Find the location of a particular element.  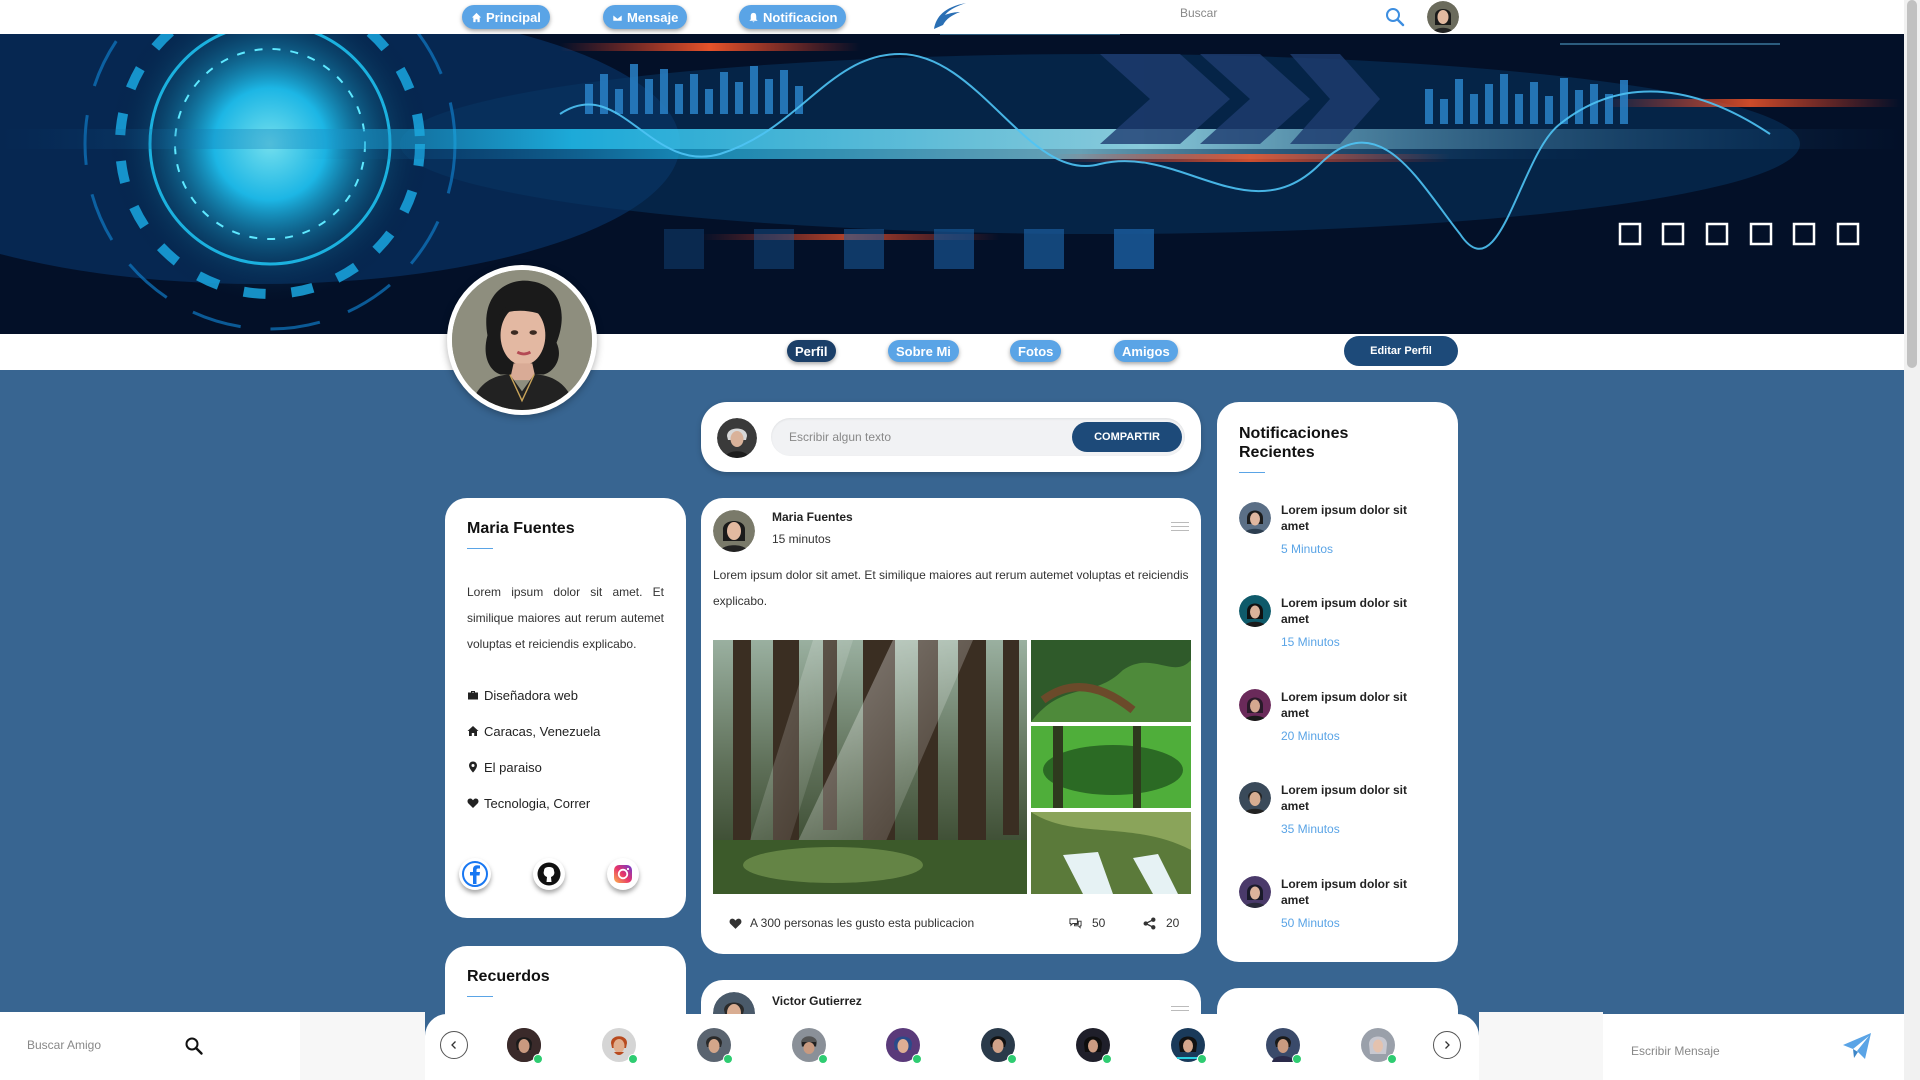

top-navbar: Principal Mensaje Notificacion Buscar is located at coordinates (952, 17).